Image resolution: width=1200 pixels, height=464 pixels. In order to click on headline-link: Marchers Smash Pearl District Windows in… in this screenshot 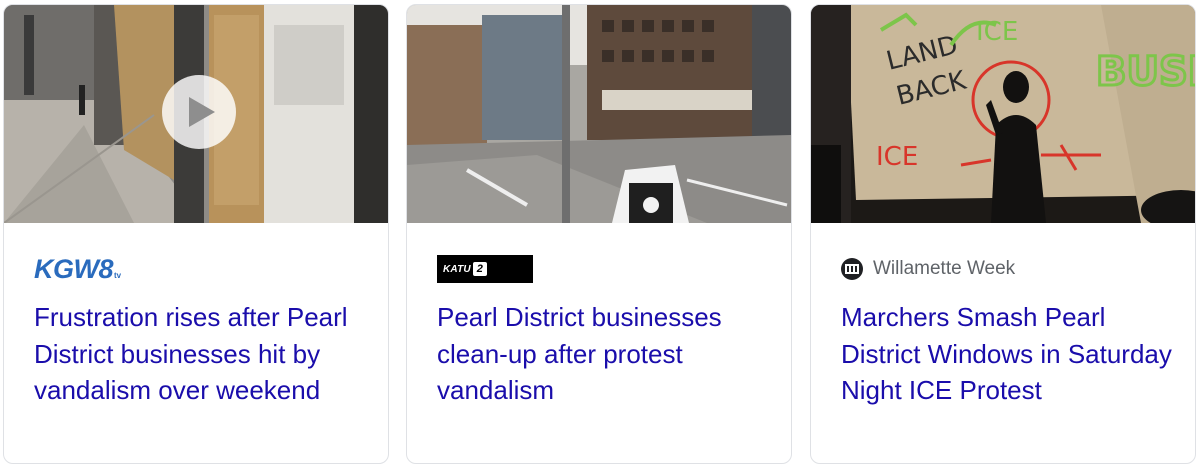, I will do `click(1008, 354)`.